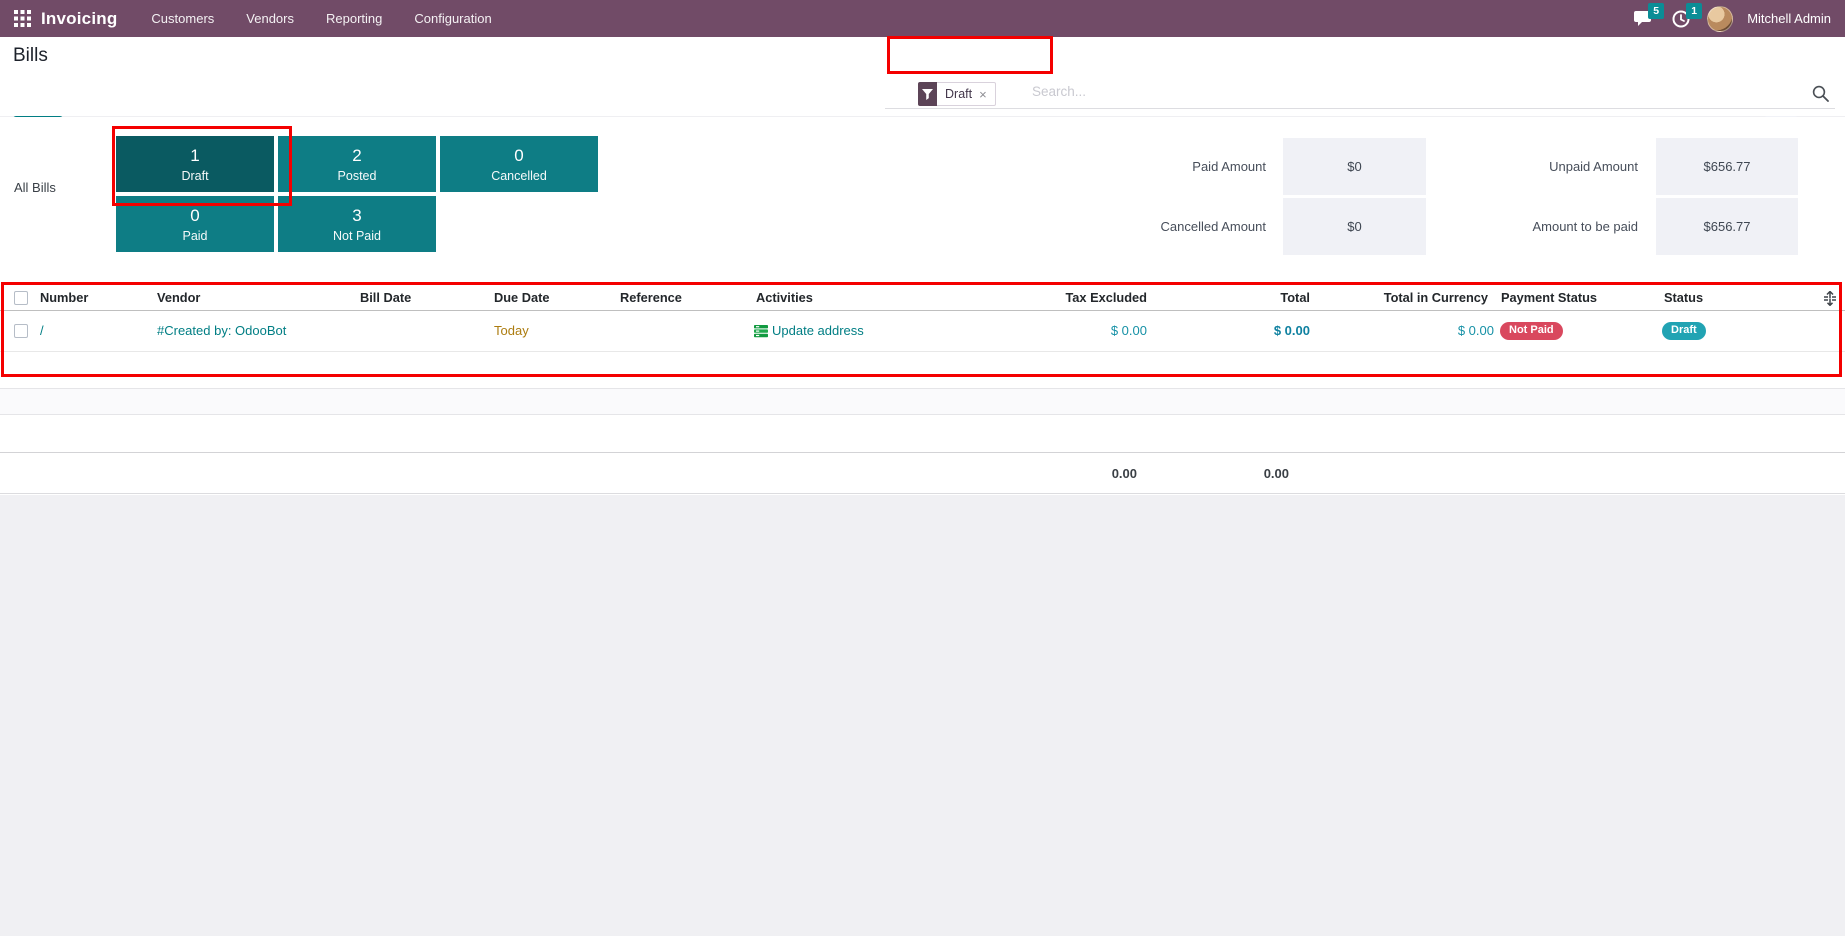 This screenshot has width=1845, height=936. I want to click on search-facet-draft: Draft ×, so click(957, 94).